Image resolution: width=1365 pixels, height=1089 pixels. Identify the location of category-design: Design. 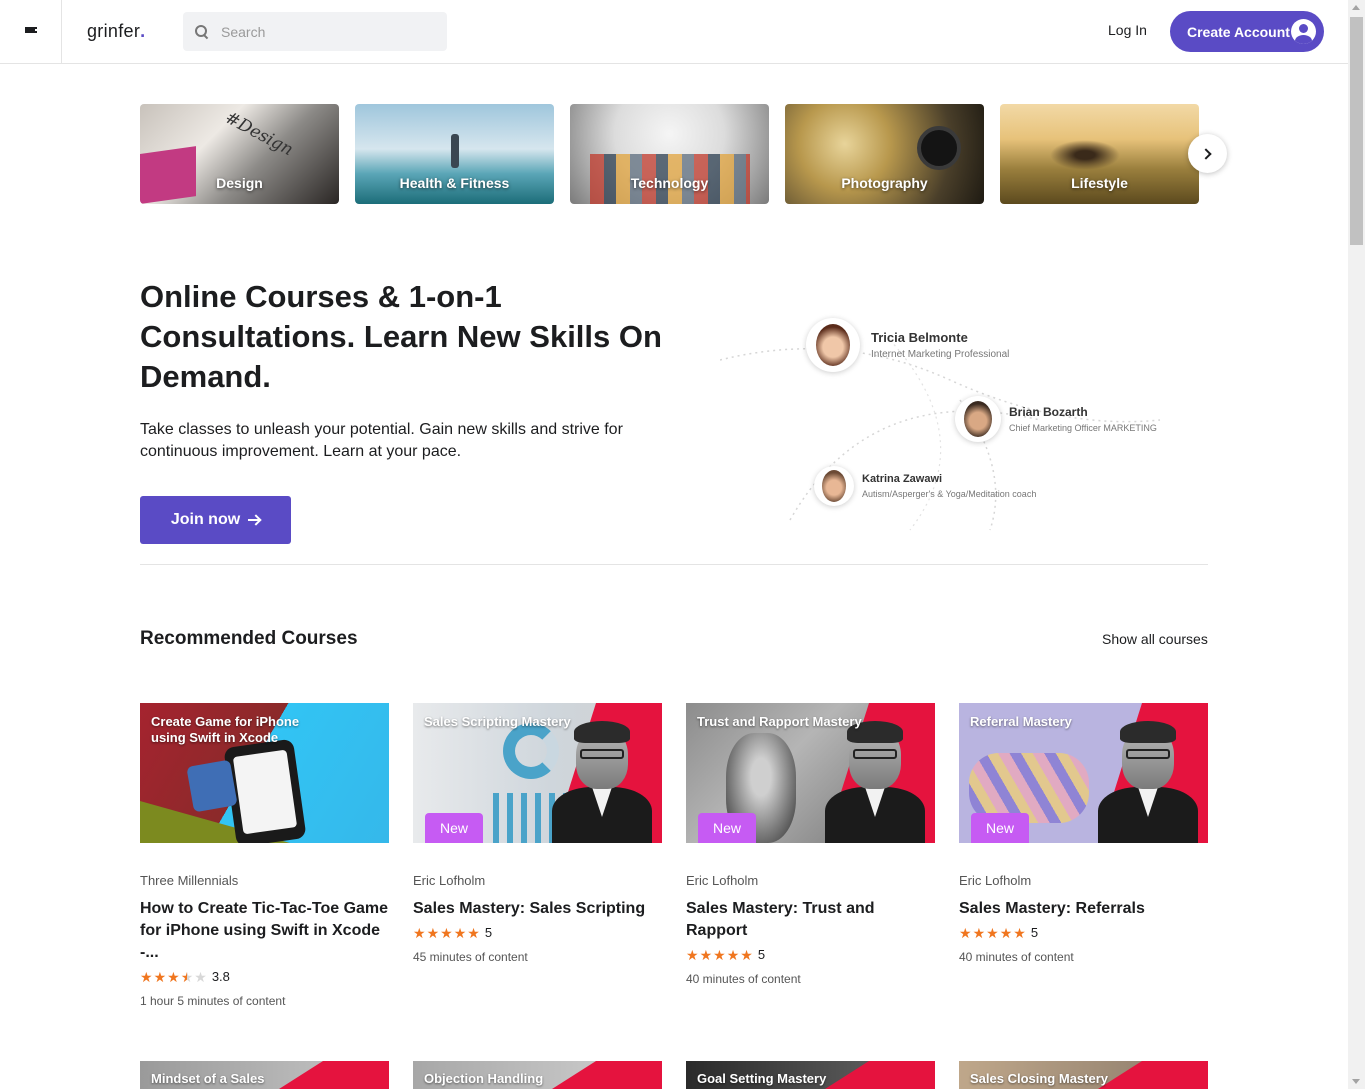
(239, 154).